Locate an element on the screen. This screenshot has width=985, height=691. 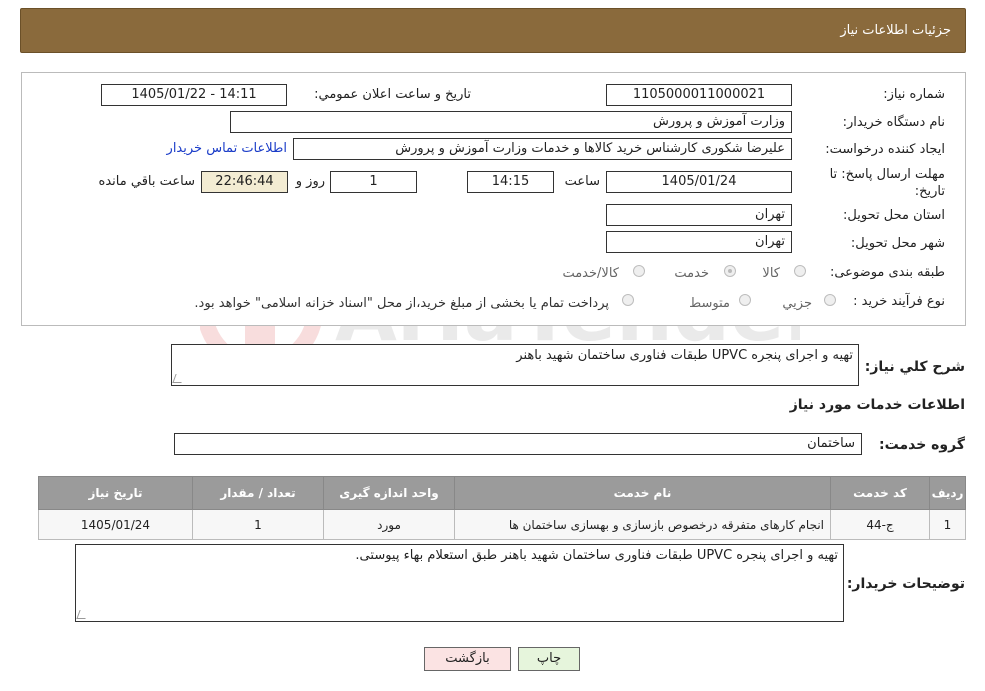
deadline-time-label: ساعت is located at coordinates (582, 181).